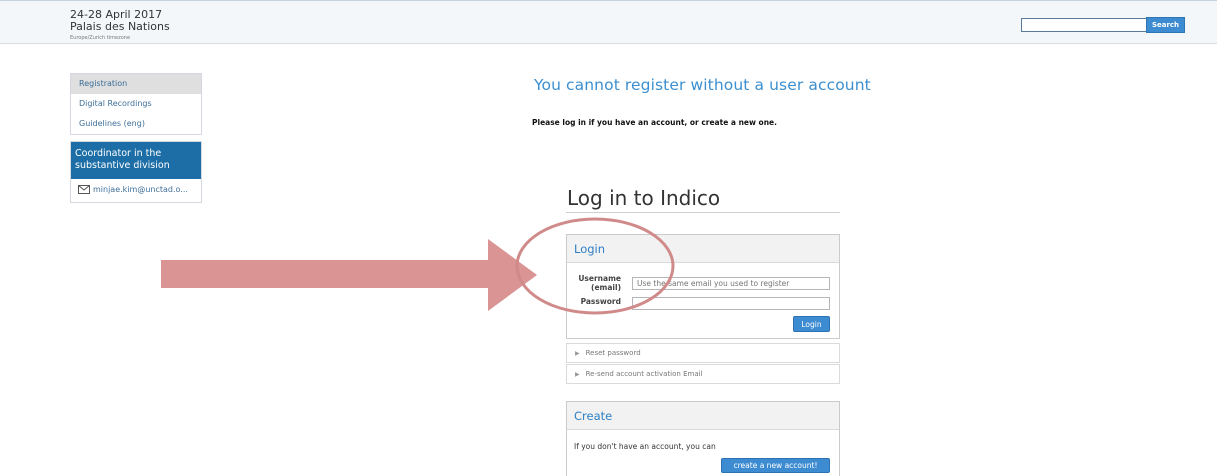 The width and height of the screenshot is (1217, 476). I want to click on envelope-icon, so click(84, 189).